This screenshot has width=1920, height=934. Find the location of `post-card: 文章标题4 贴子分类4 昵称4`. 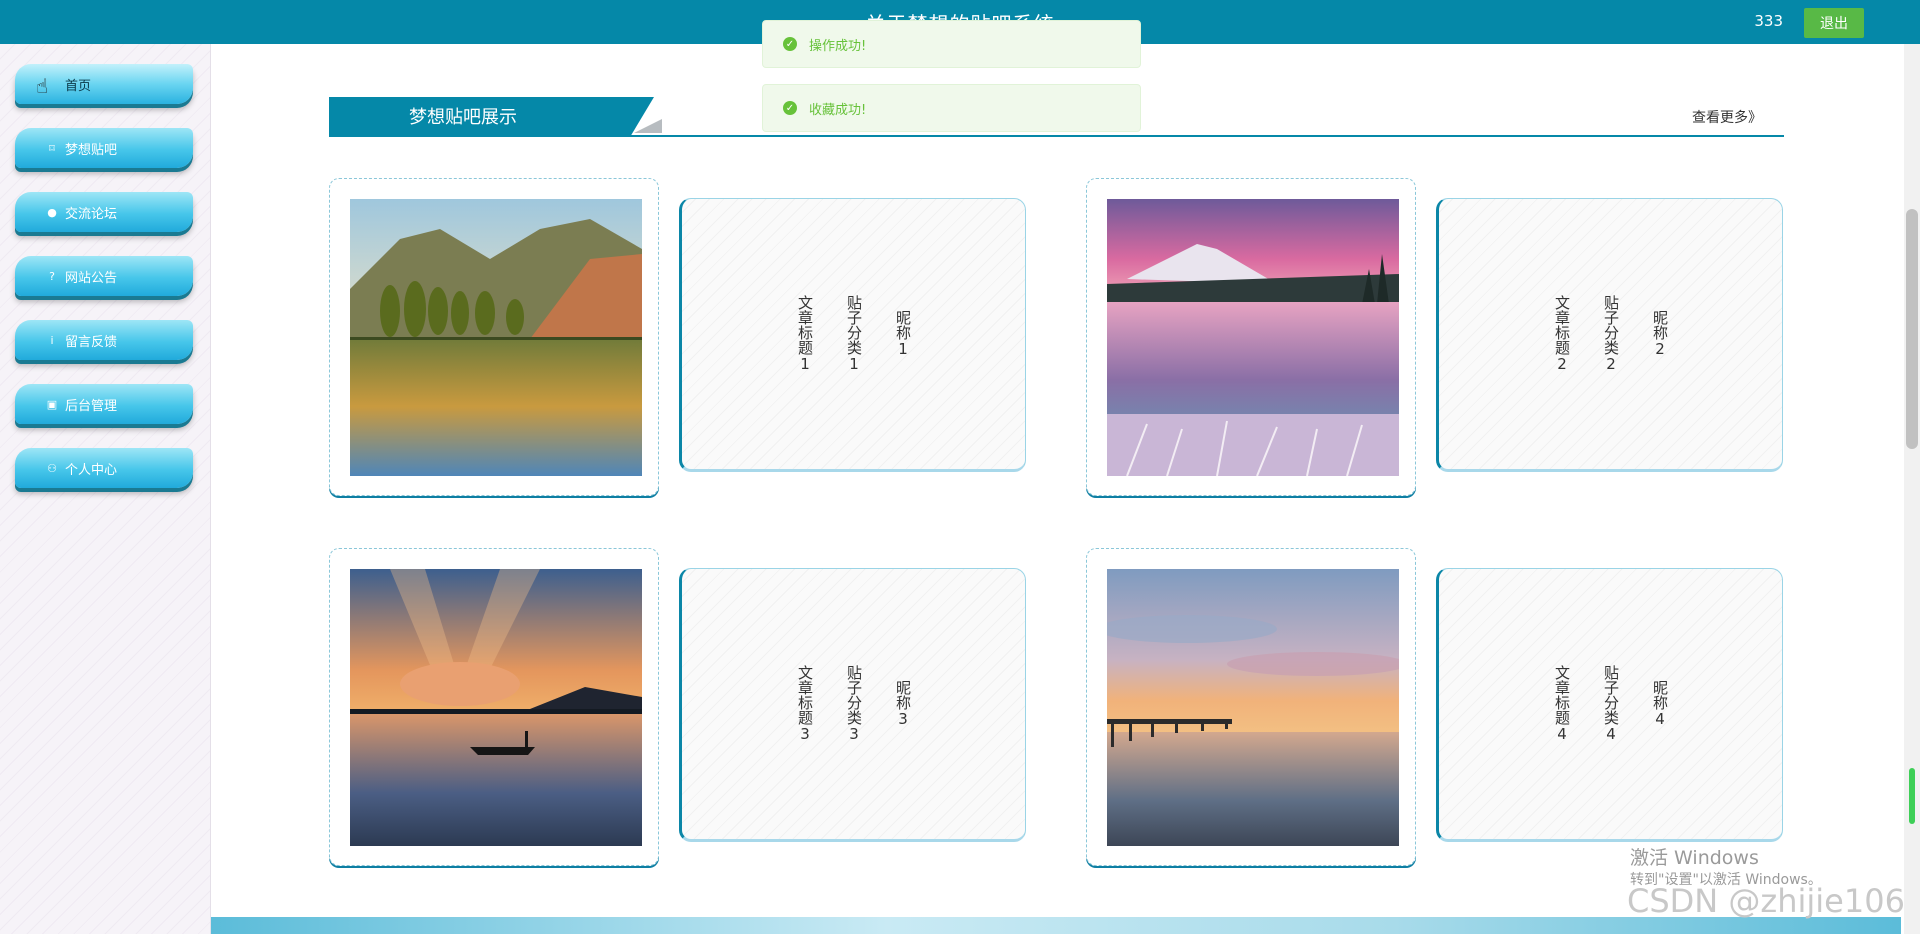

post-card: 文章标题4 贴子分类4 昵称4 is located at coordinates (1453, 708).